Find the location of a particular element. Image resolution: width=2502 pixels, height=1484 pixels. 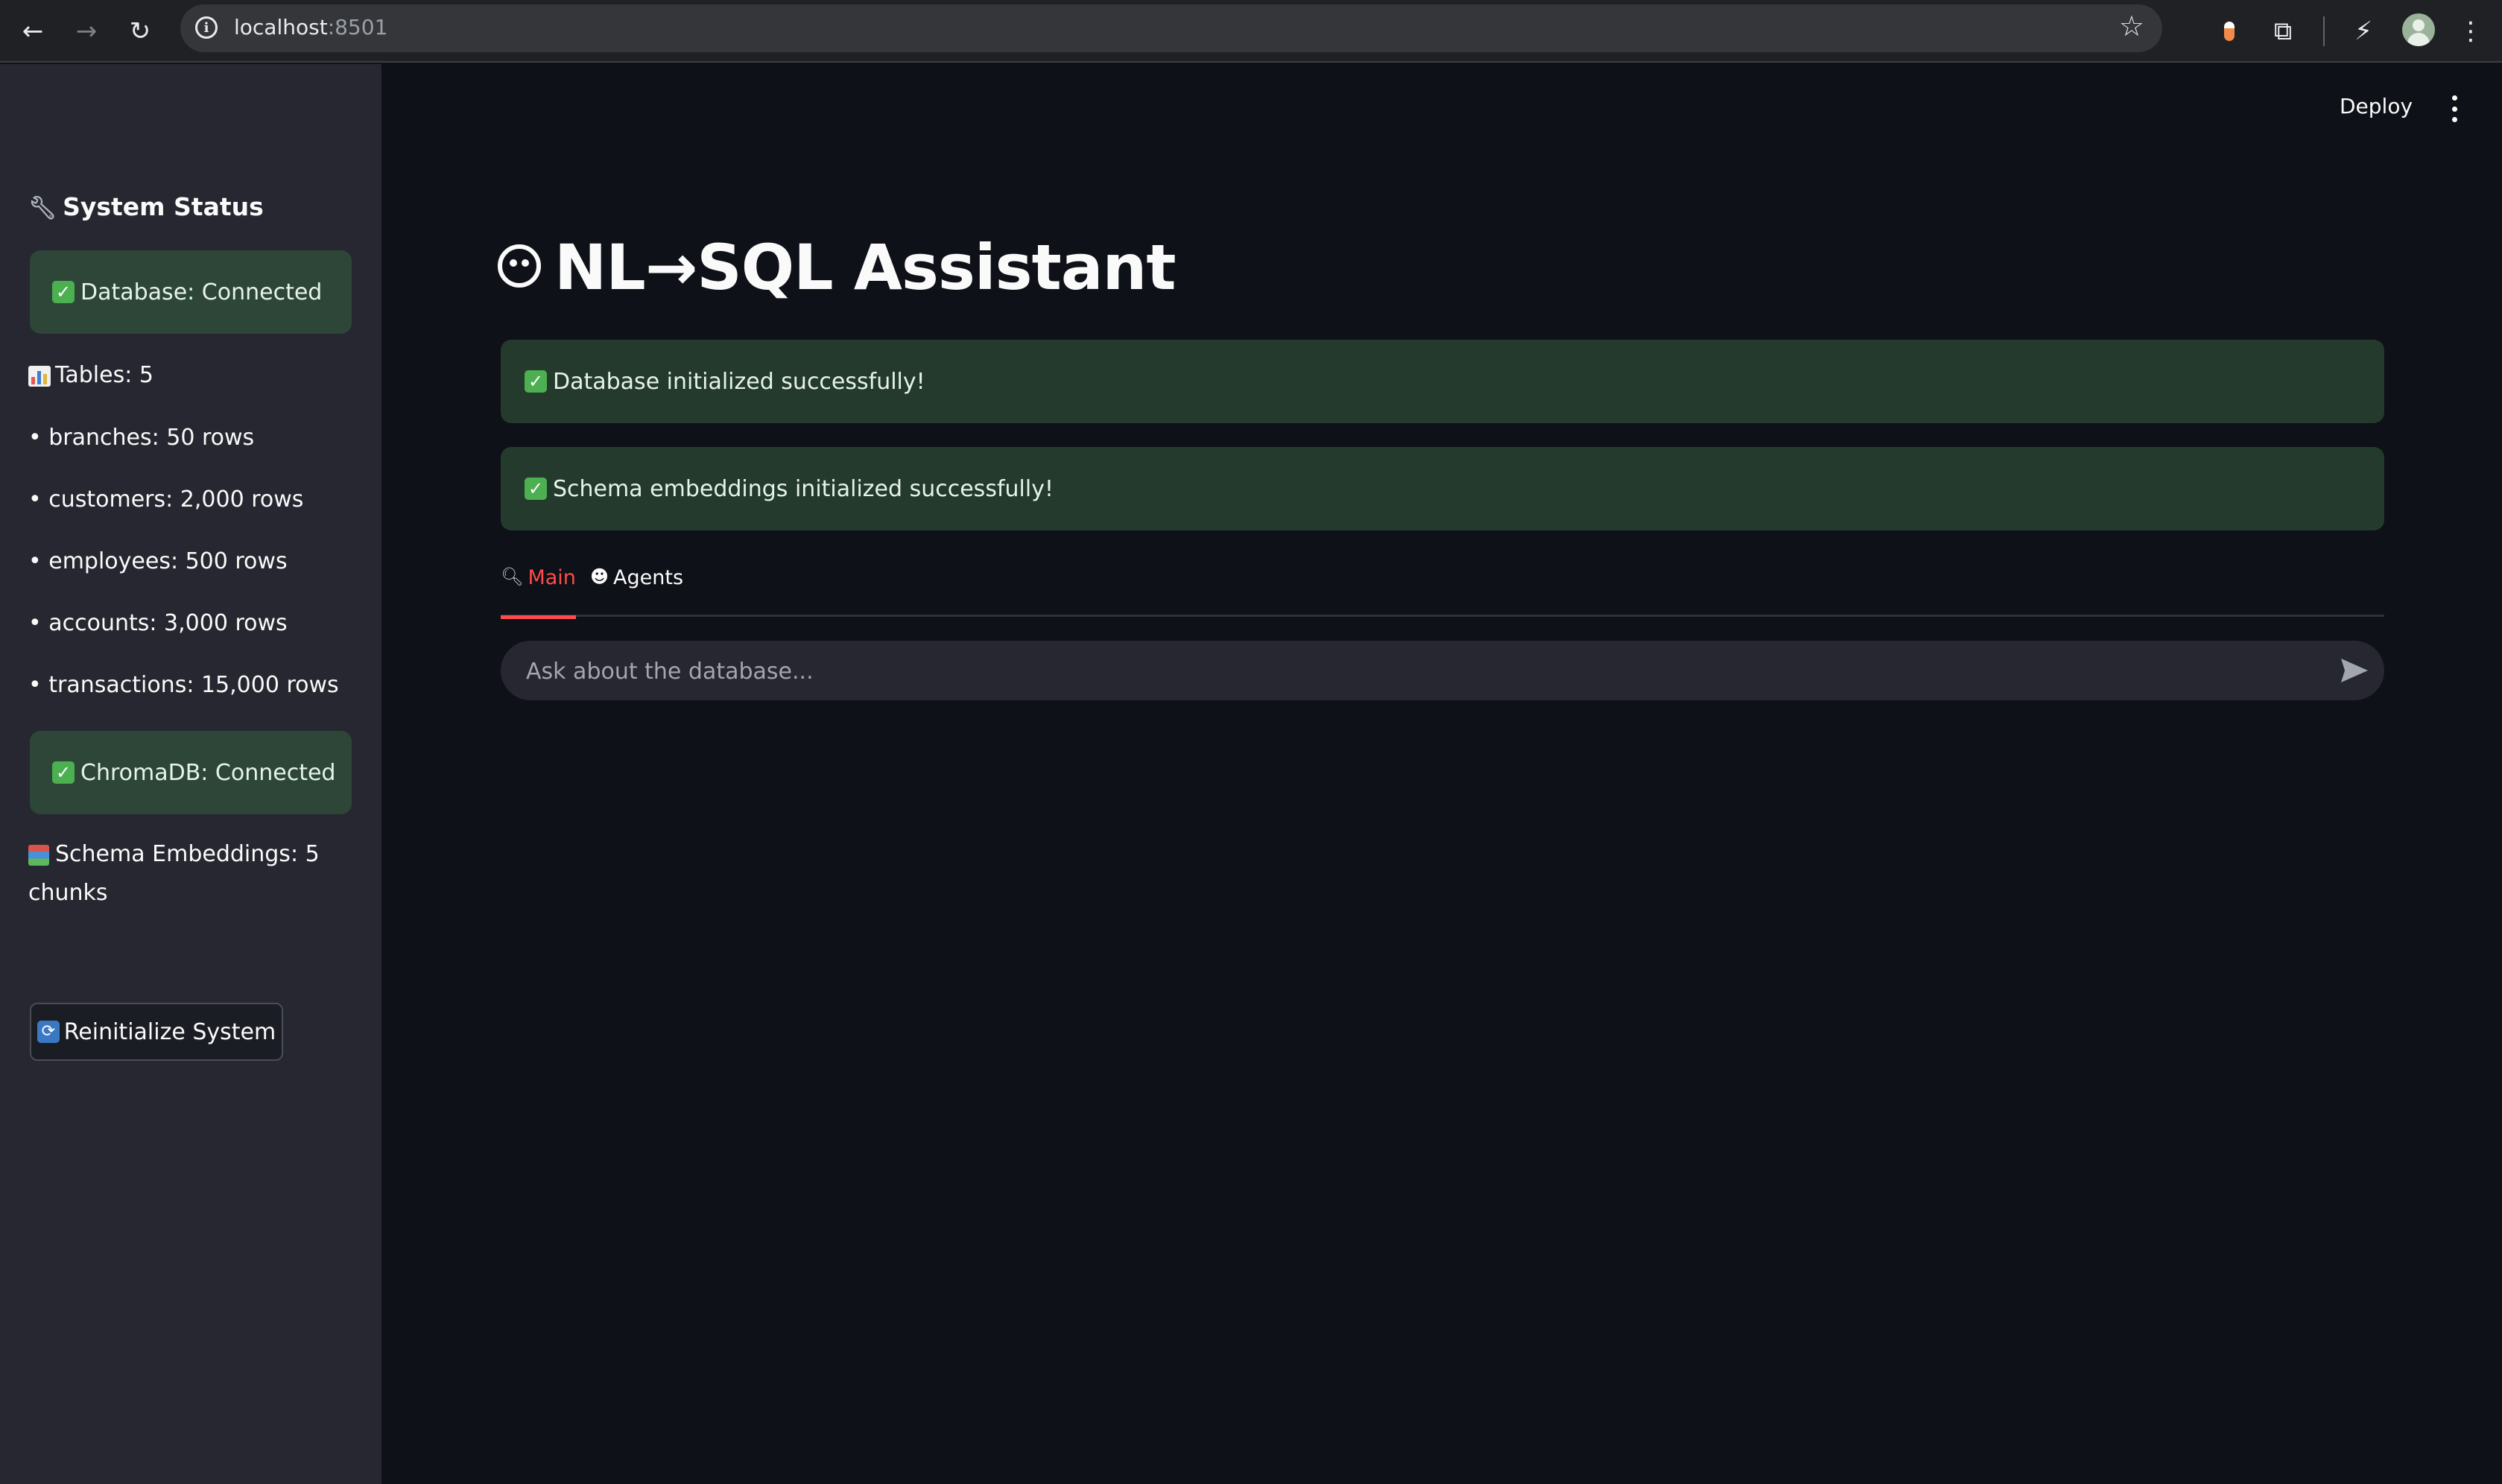

deploy-button: Deploy is located at coordinates (2376, 106).